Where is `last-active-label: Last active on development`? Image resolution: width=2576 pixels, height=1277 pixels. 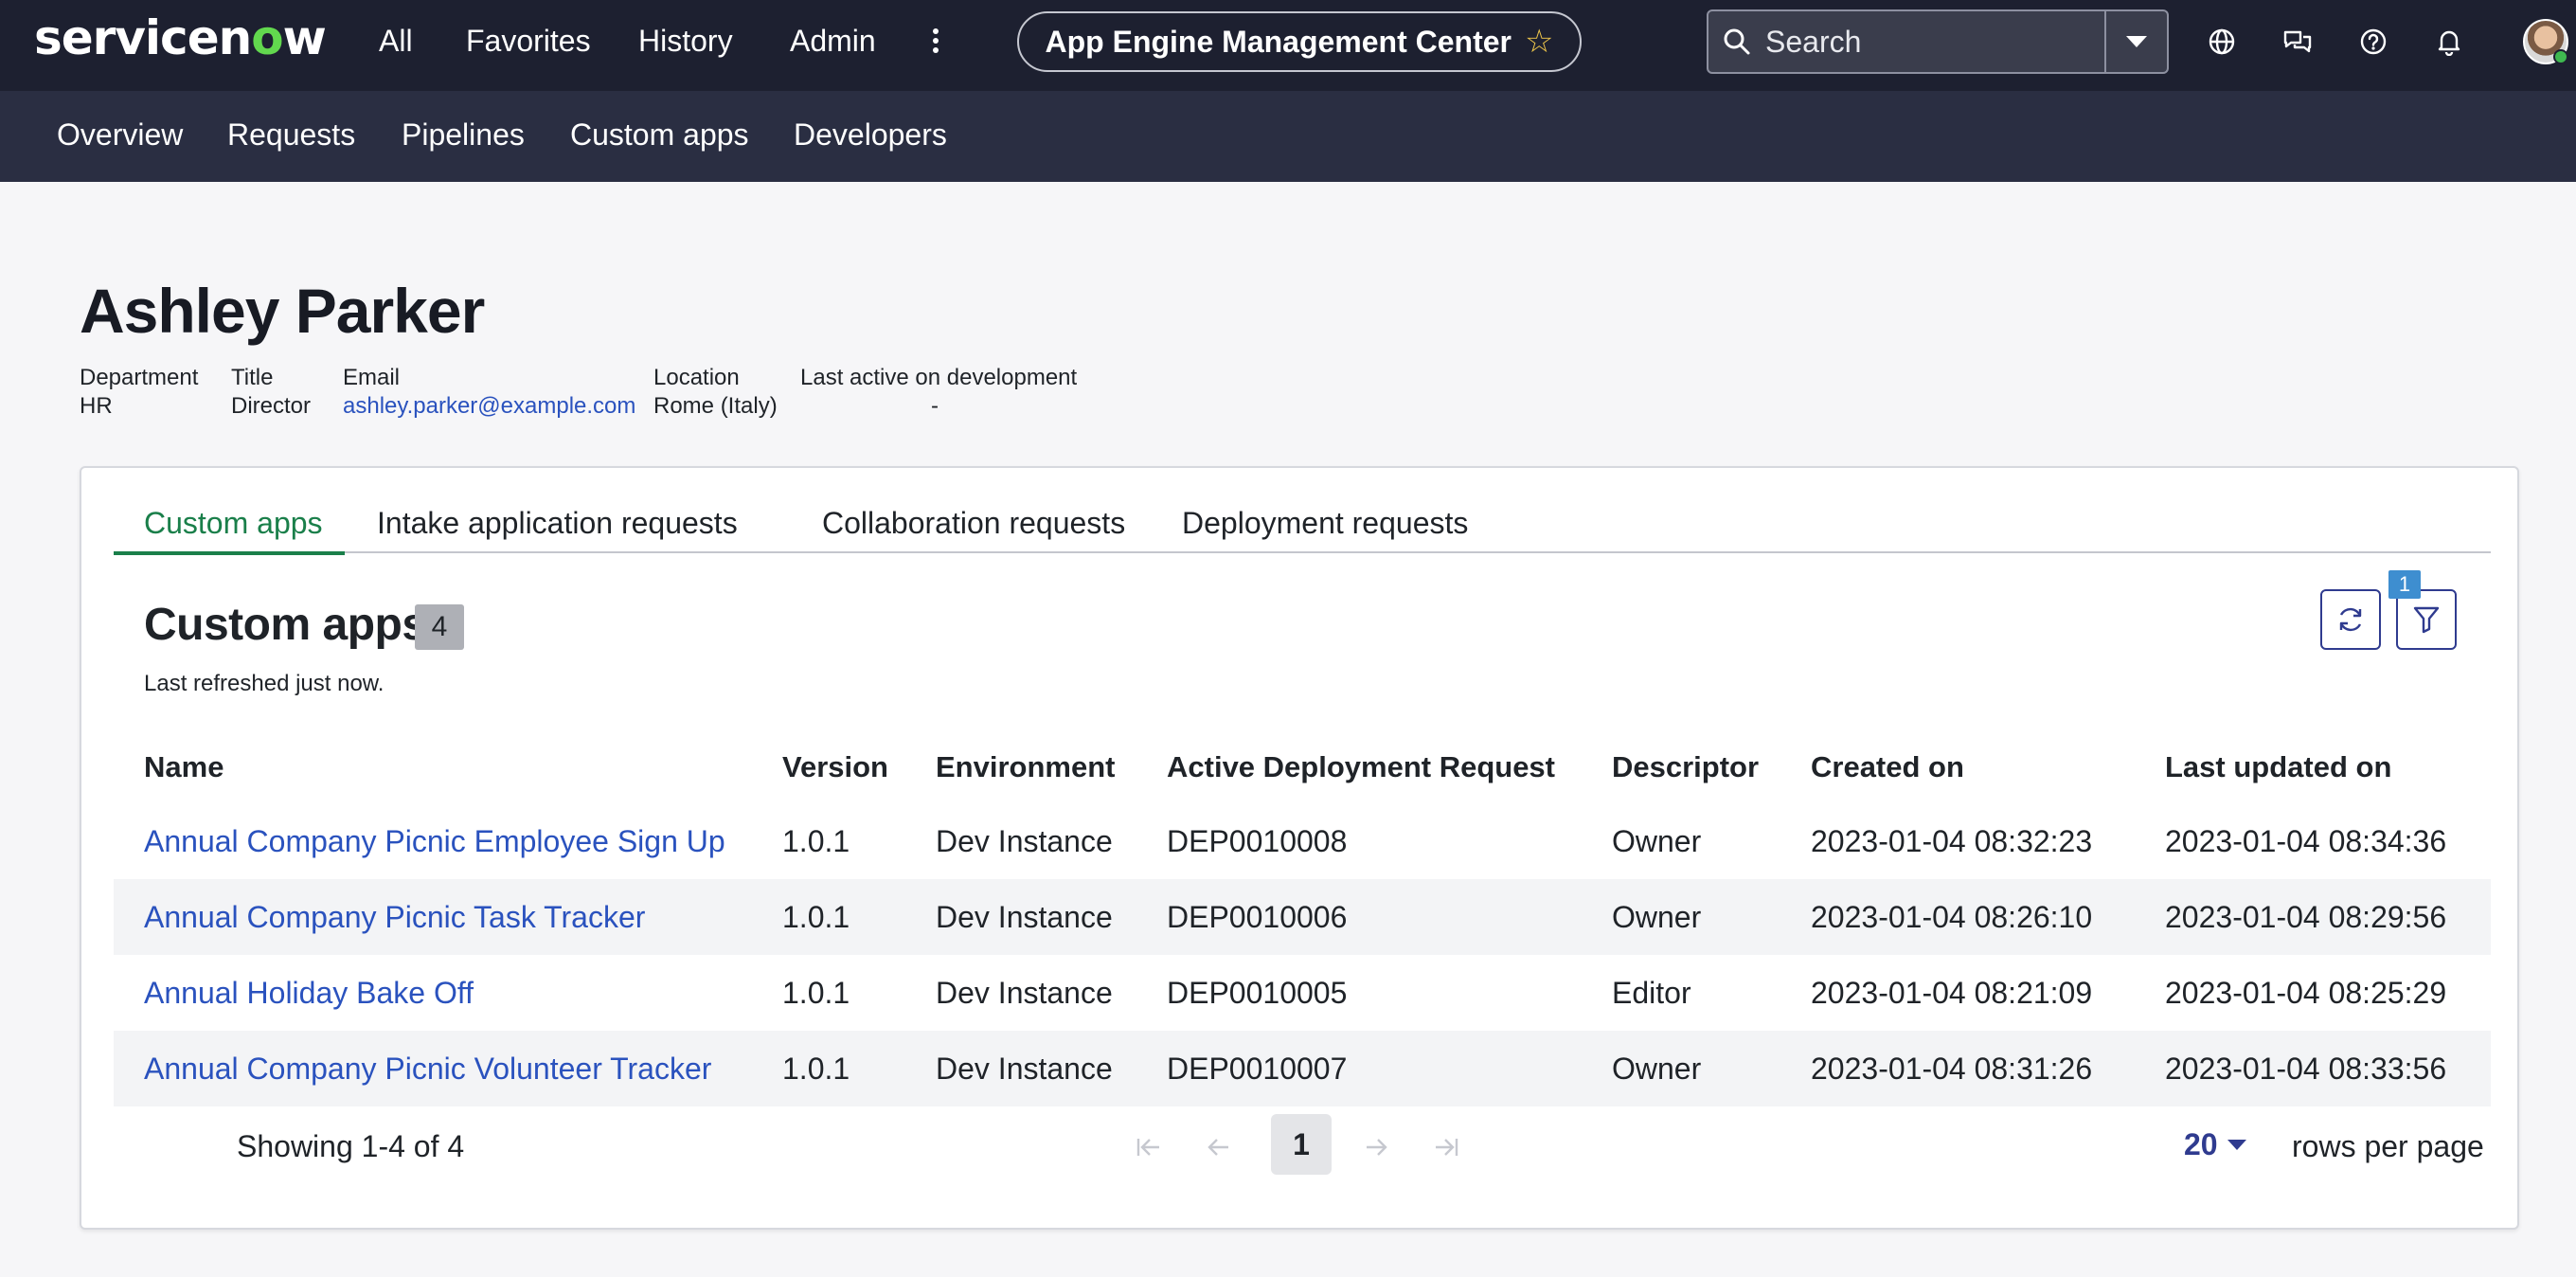
last-active-label: Last active on development is located at coordinates (939, 377).